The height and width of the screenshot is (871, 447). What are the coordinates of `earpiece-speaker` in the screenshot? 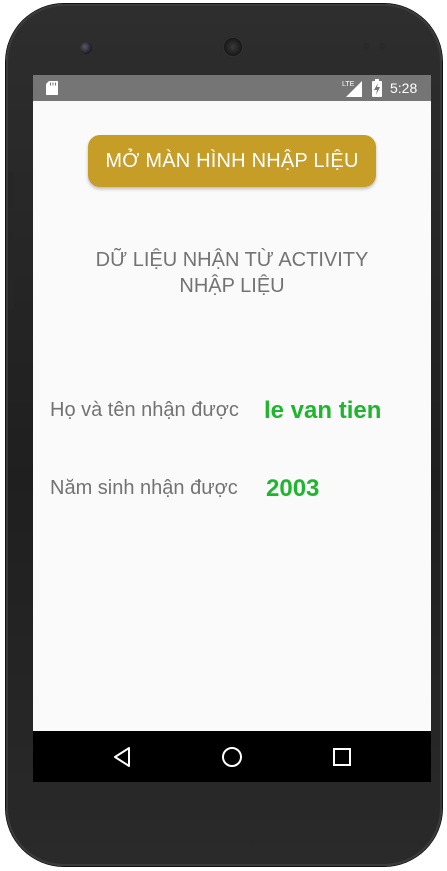 It's located at (233, 47).